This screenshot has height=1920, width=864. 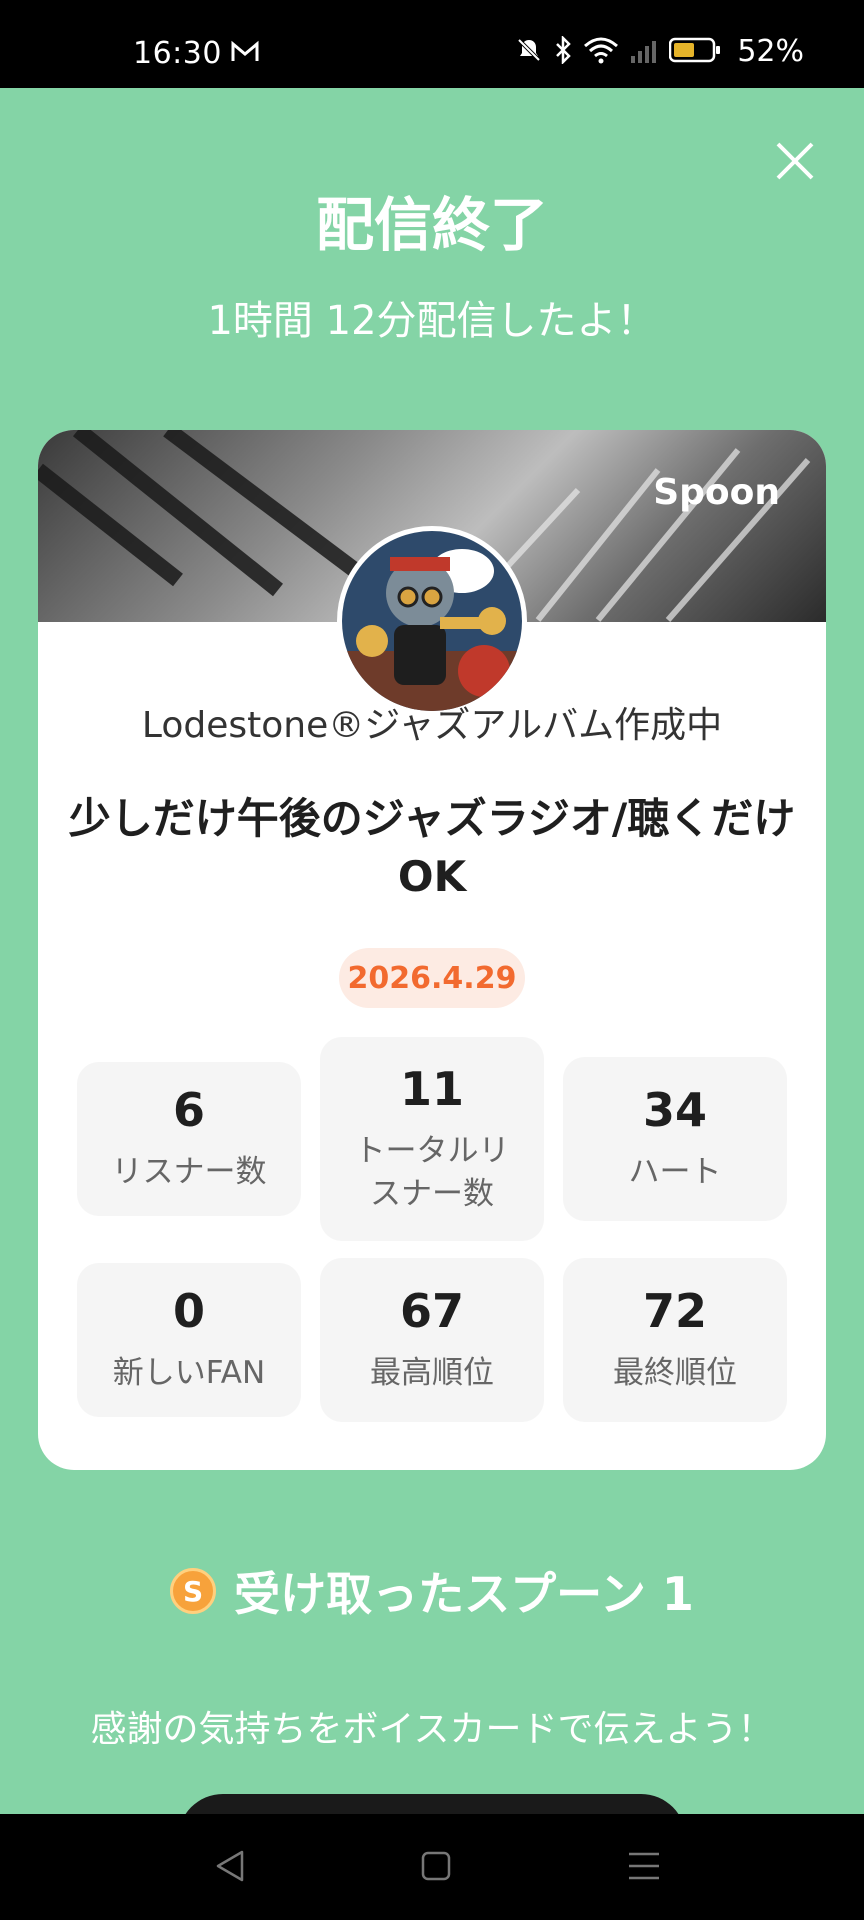 I want to click on stat-label: ハート, so click(x=675, y=1172).